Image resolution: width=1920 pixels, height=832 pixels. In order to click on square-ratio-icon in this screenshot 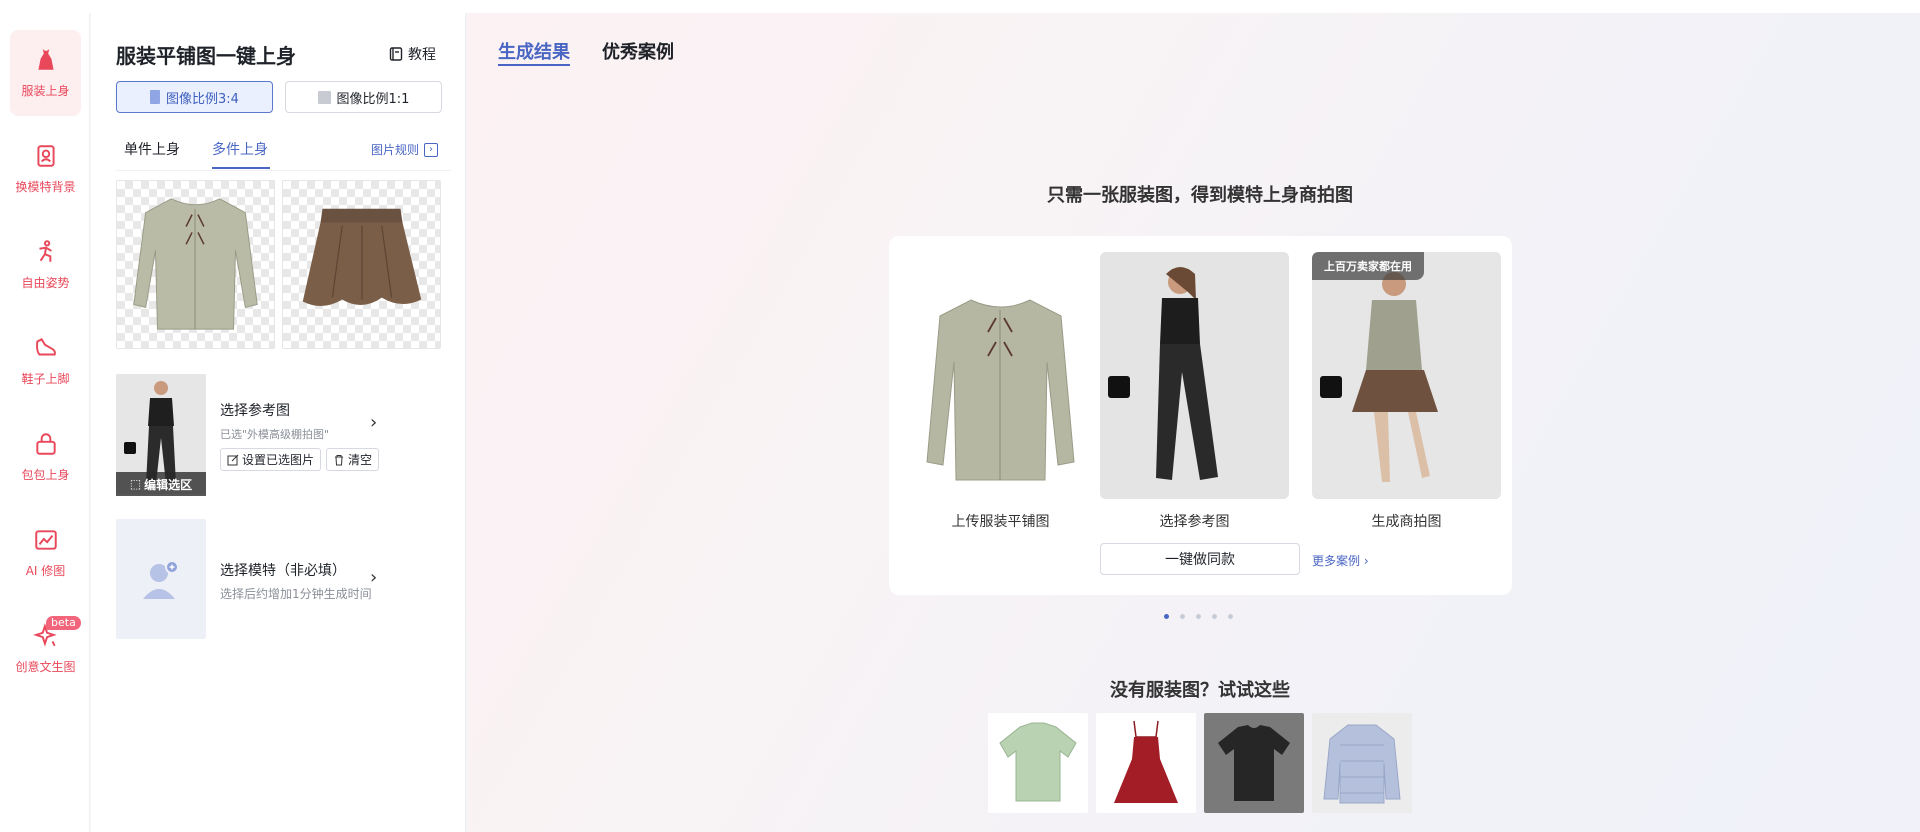, I will do `click(324, 97)`.